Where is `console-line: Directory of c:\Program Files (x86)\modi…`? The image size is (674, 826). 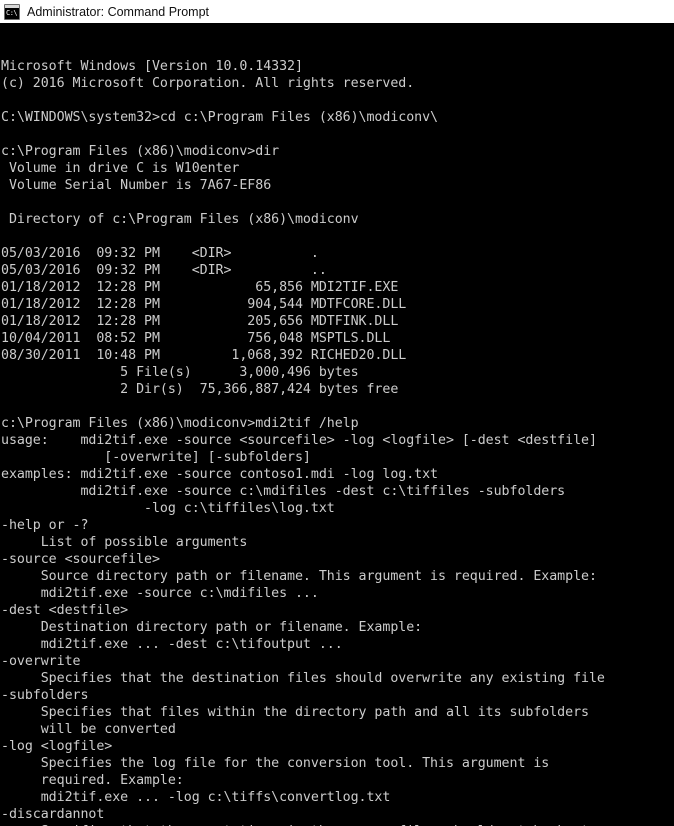 console-line: Directory of c:\Program Files (x86)\modi… is located at coordinates (180, 219).